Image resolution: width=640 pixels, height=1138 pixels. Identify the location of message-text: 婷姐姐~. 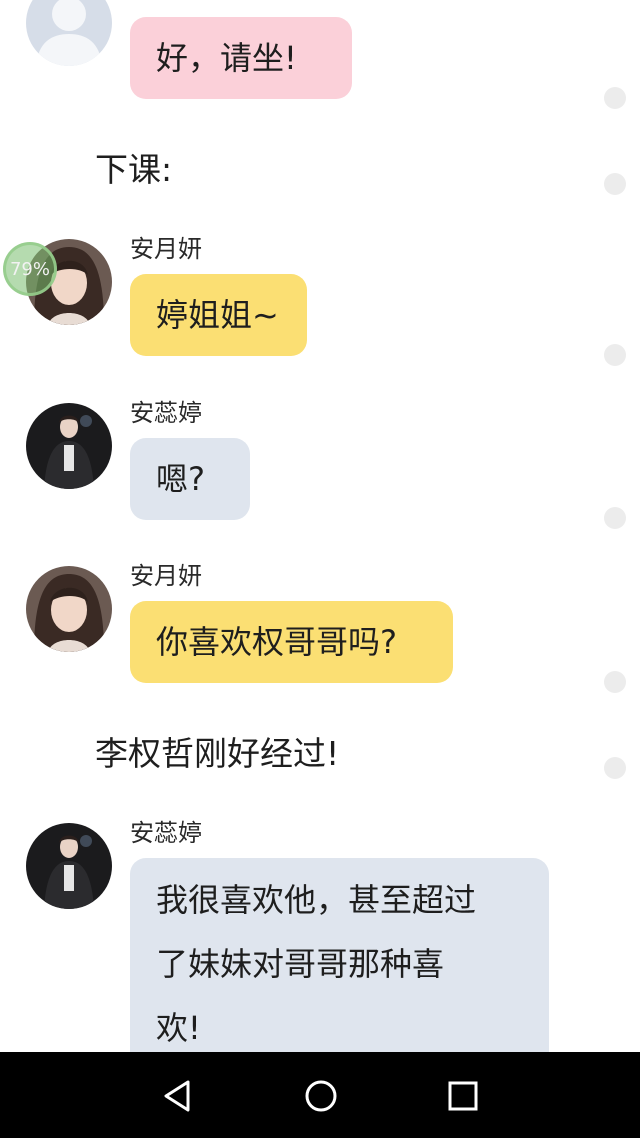
(217, 315).